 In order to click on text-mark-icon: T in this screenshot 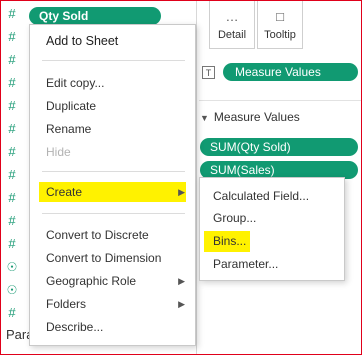, I will do `click(208, 72)`.